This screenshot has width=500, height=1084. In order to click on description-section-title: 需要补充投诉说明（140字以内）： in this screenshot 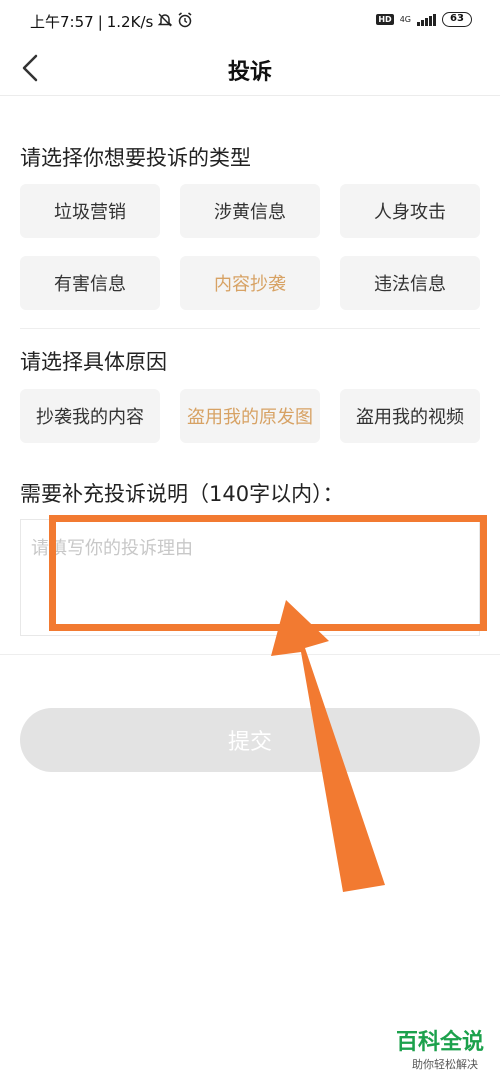, I will do `click(182, 494)`.